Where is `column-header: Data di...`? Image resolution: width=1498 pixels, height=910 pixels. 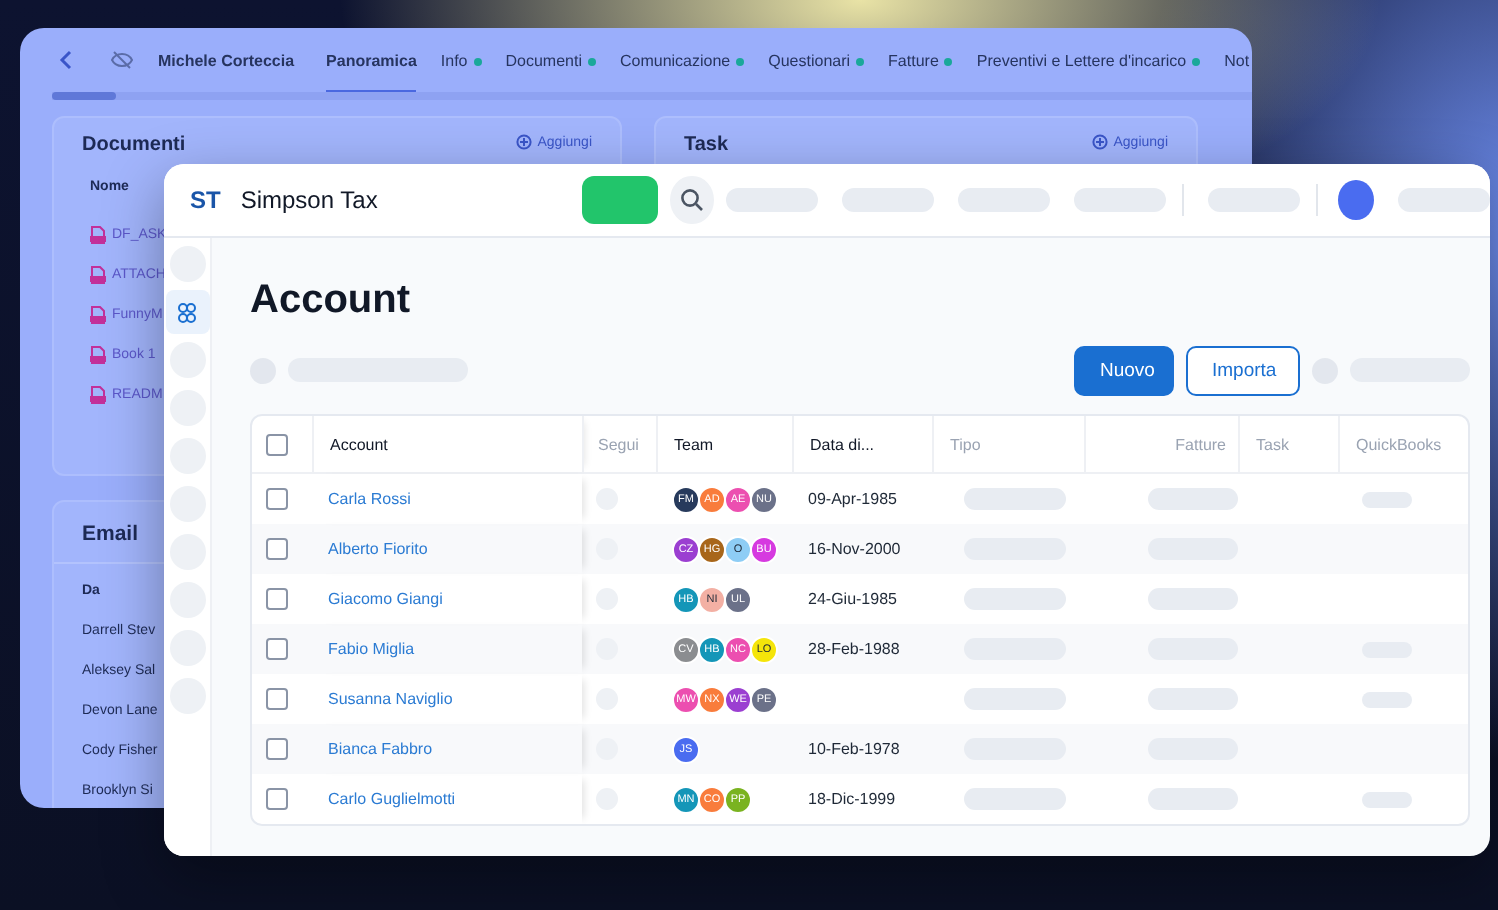
column-header: Data di... is located at coordinates (862, 444).